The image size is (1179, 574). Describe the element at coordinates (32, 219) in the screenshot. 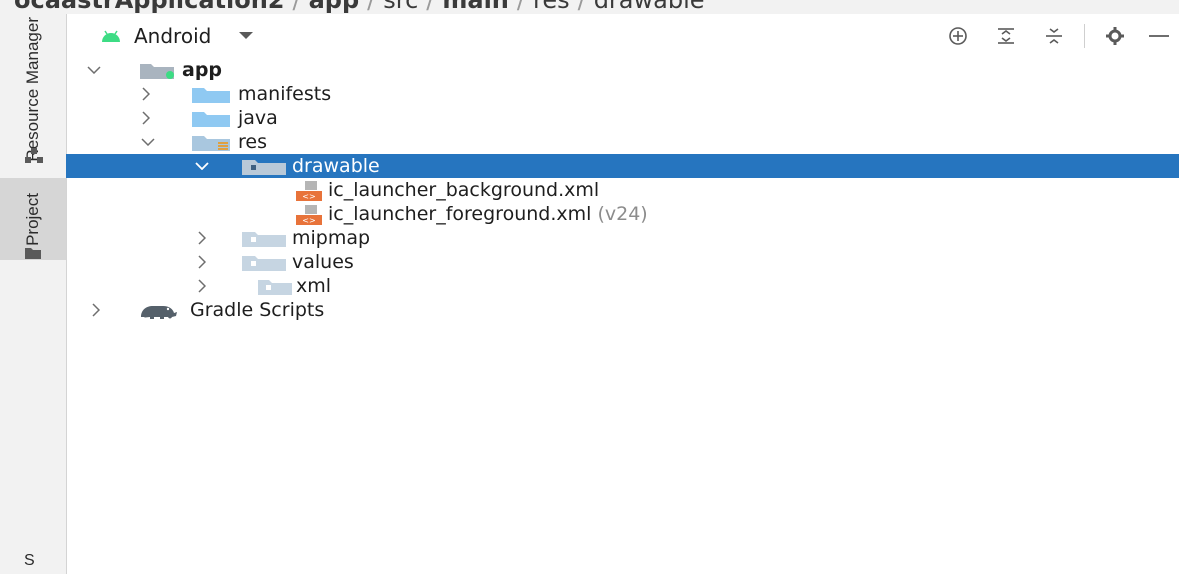

I see `project-label: Project` at that location.